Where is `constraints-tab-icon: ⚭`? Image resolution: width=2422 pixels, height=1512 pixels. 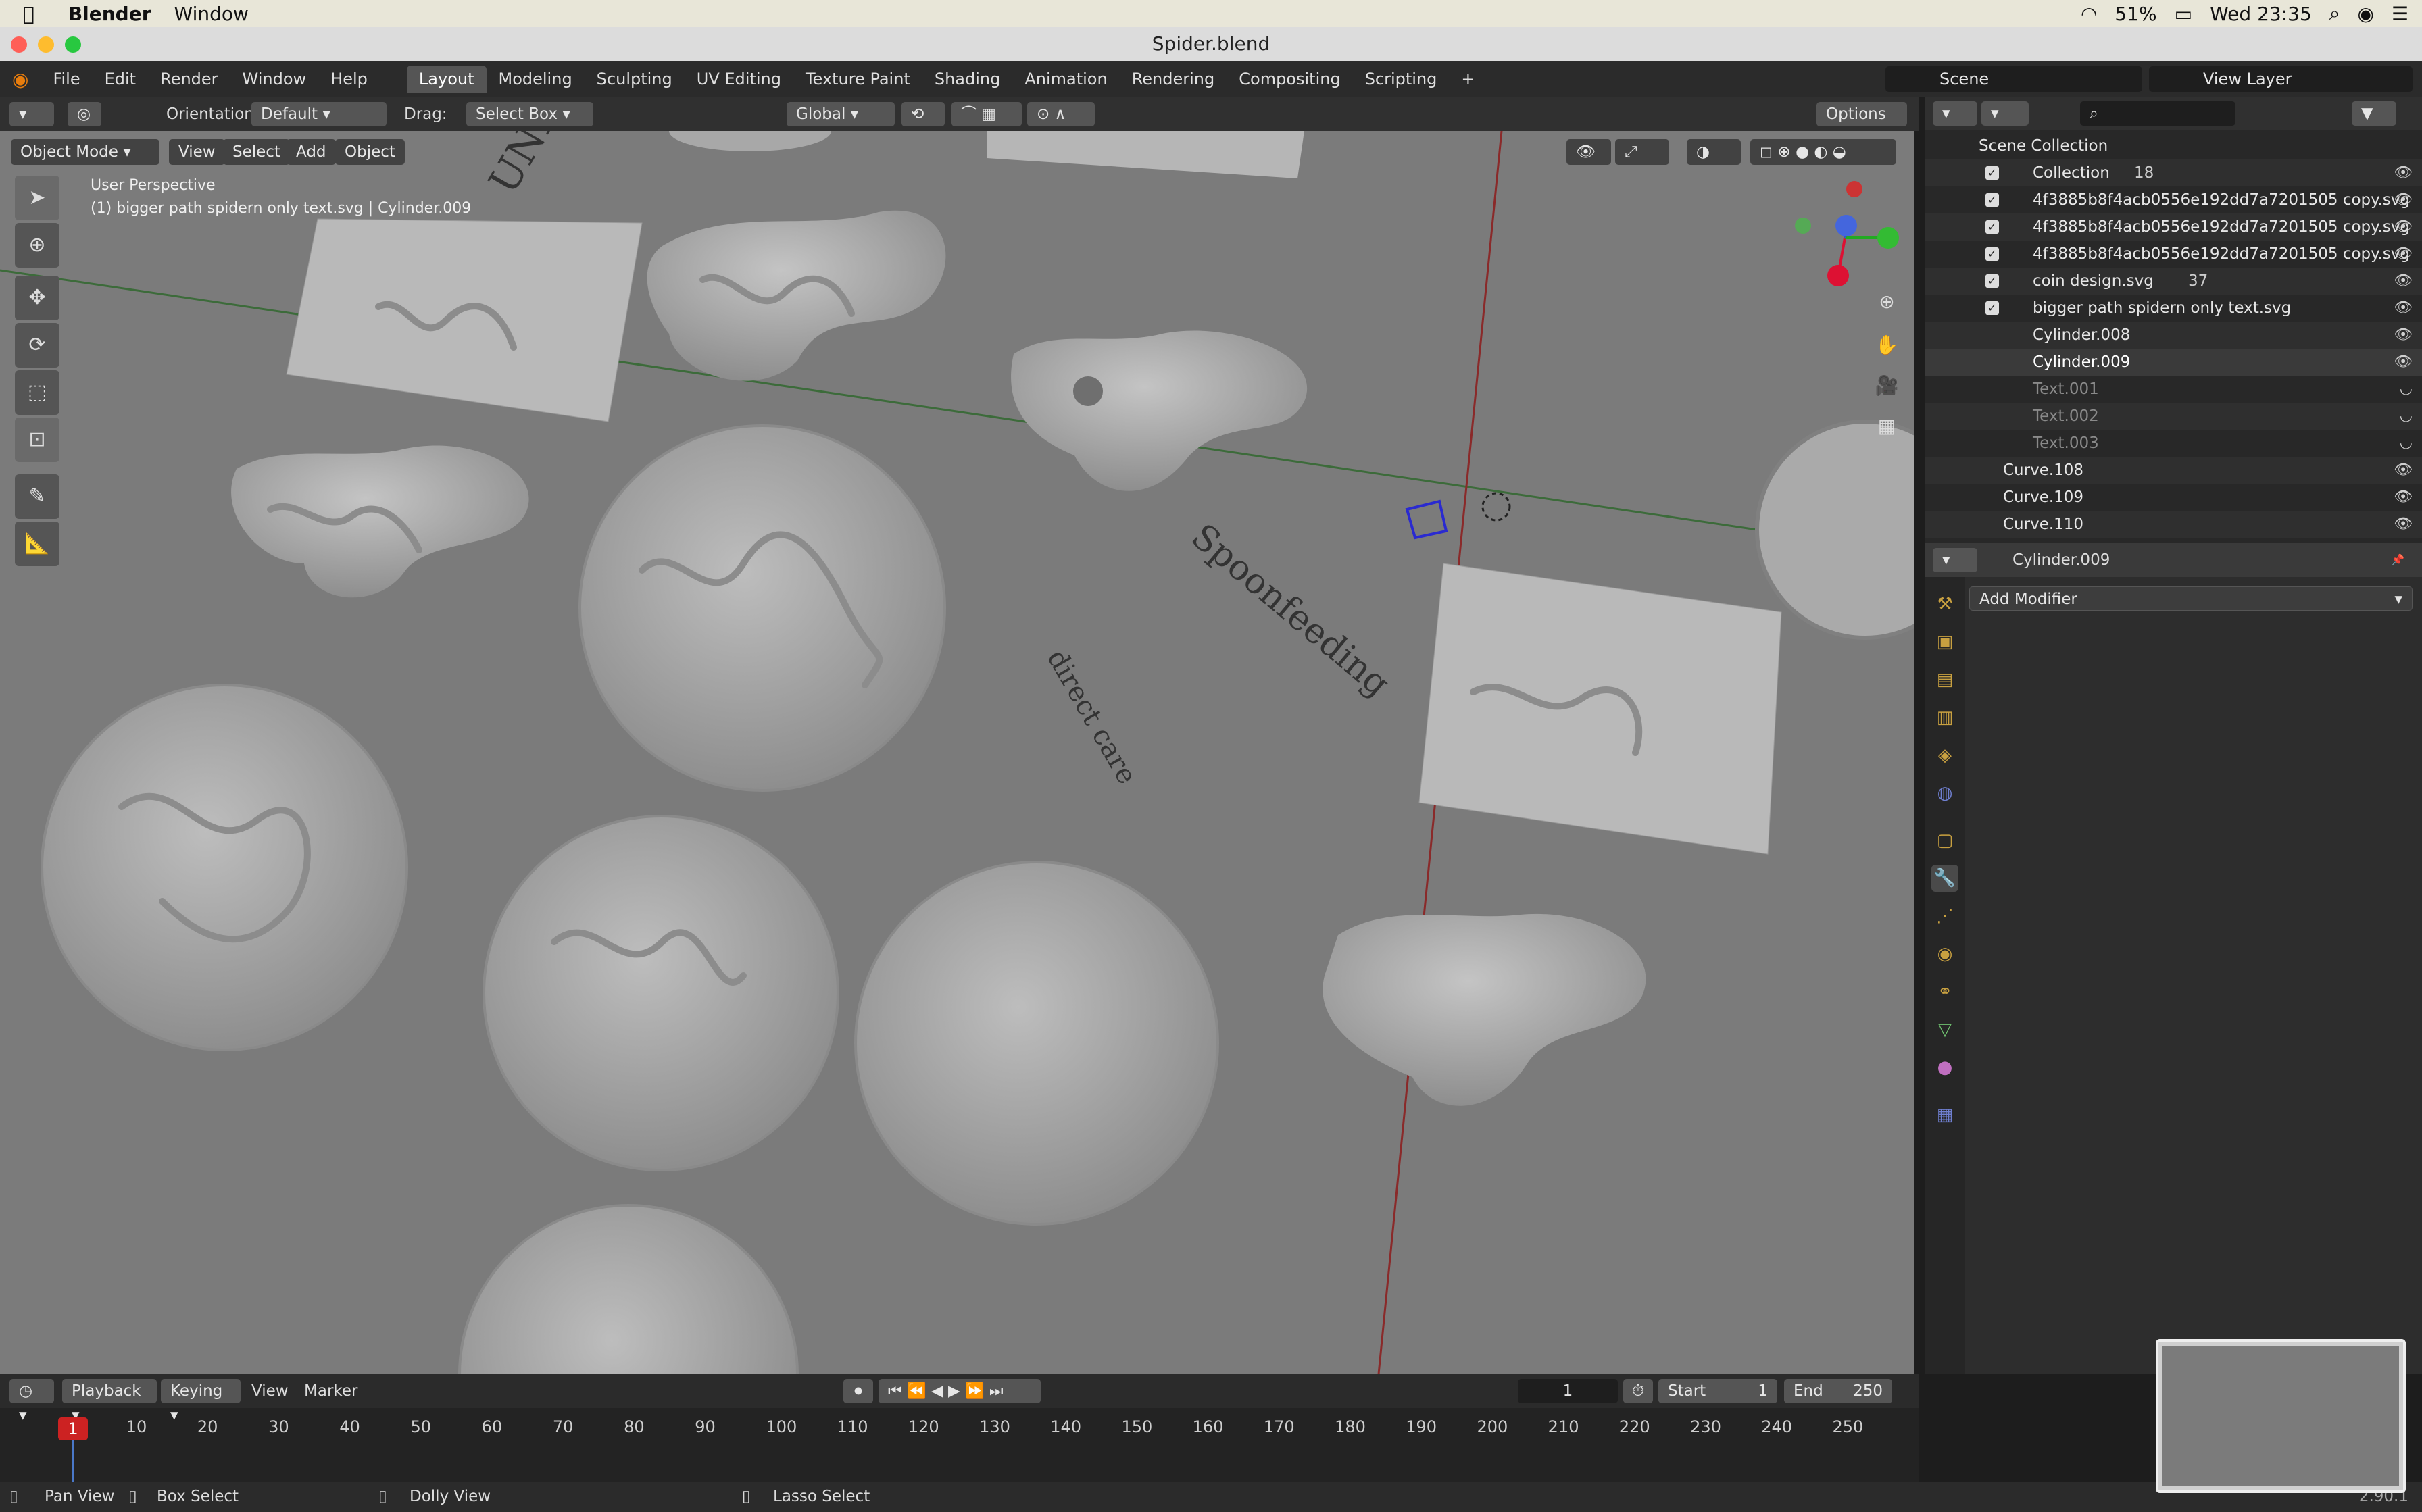 constraints-tab-icon: ⚭ is located at coordinates (1944, 991).